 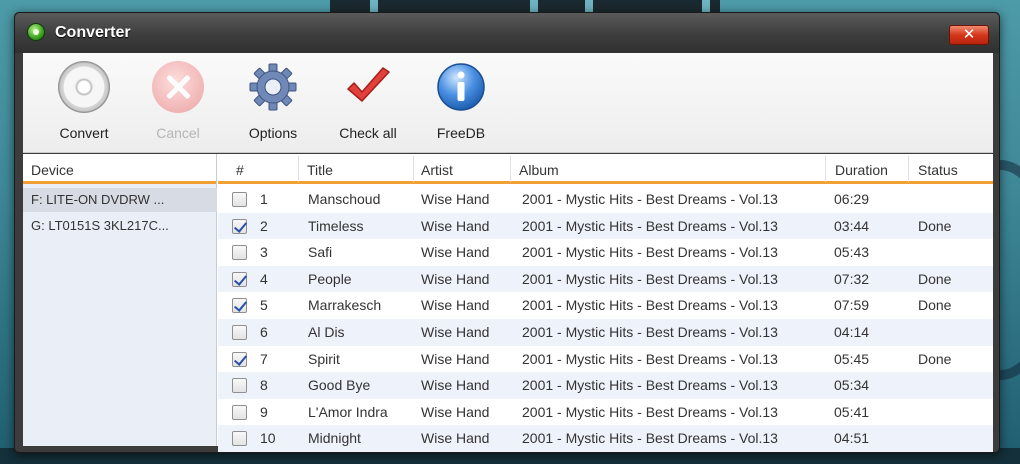 I want to click on track-num: 7, so click(x=264, y=358).